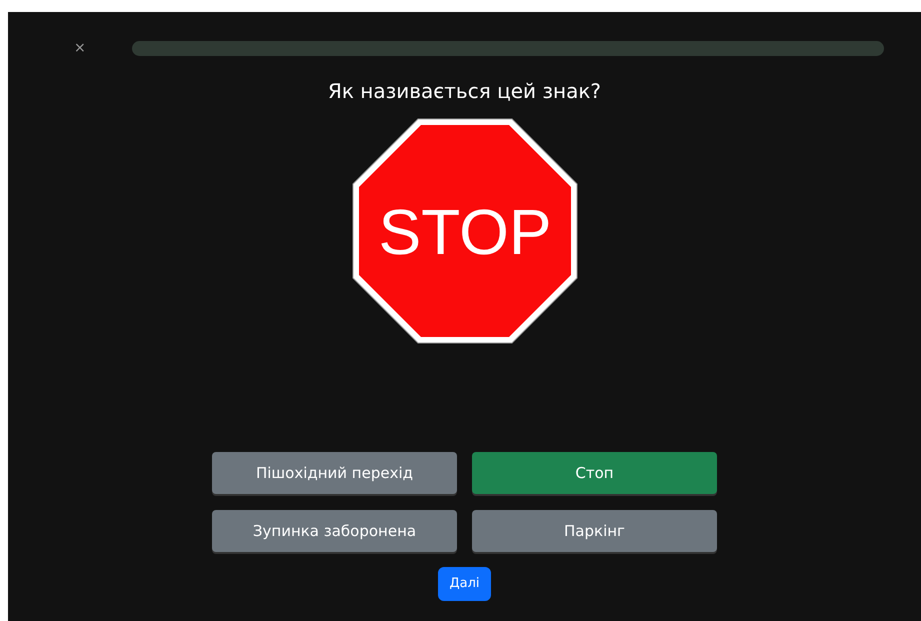 Image resolution: width=921 pixels, height=621 pixels. What do you see at coordinates (594, 473) in the screenshot?
I see `answer-button: Стоп` at bounding box center [594, 473].